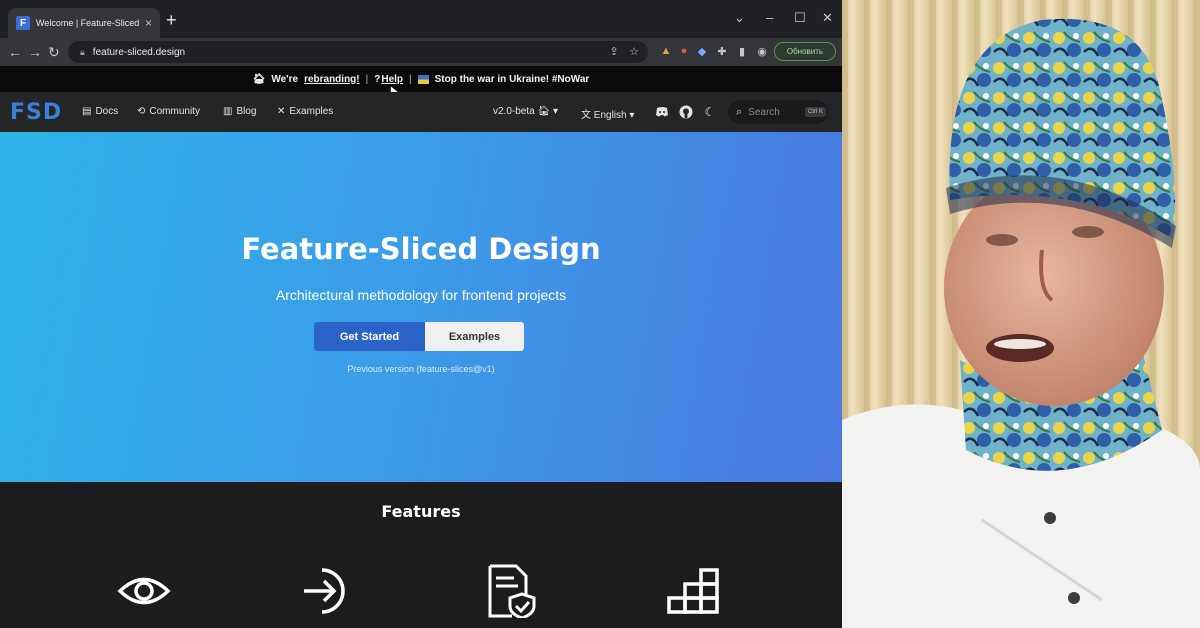 The height and width of the screenshot is (628, 1200). Describe the element at coordinates (686, 112) in the screenshot. I see `github-icon` at that location.